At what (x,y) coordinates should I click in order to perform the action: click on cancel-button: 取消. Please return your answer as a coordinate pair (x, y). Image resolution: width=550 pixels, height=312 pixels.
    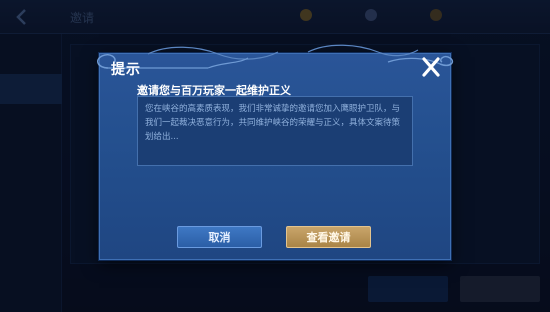
    Looking at the image, I should click on (219, 237).